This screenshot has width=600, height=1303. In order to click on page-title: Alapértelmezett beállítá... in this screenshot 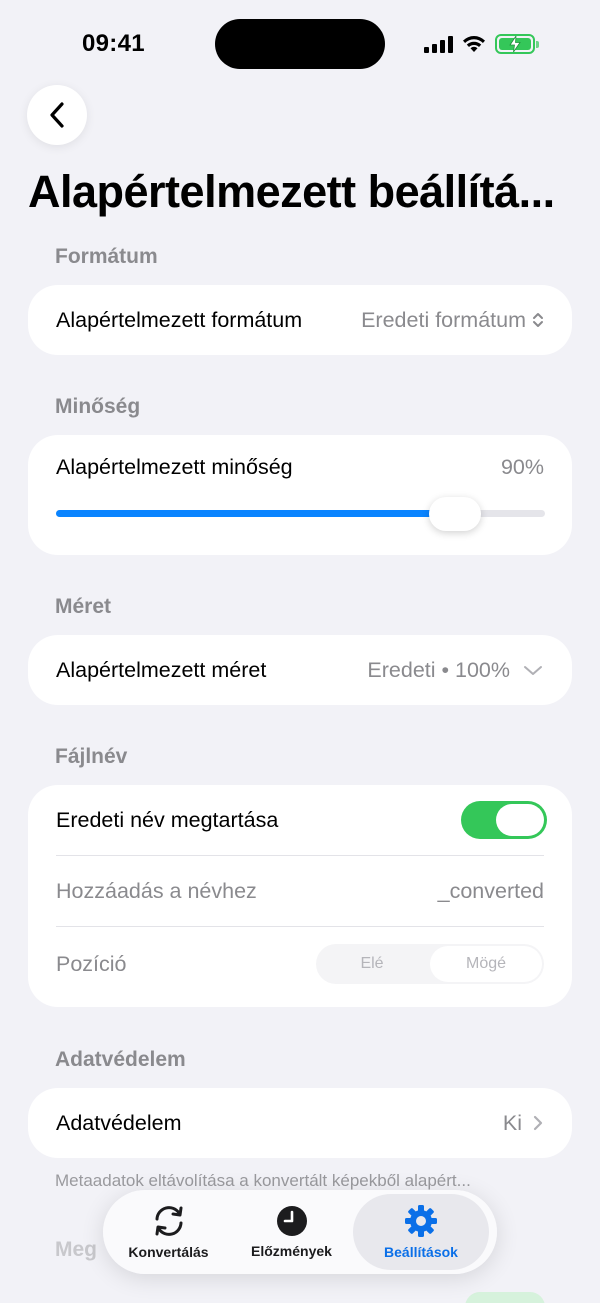, I will do `click(291, 191)`.